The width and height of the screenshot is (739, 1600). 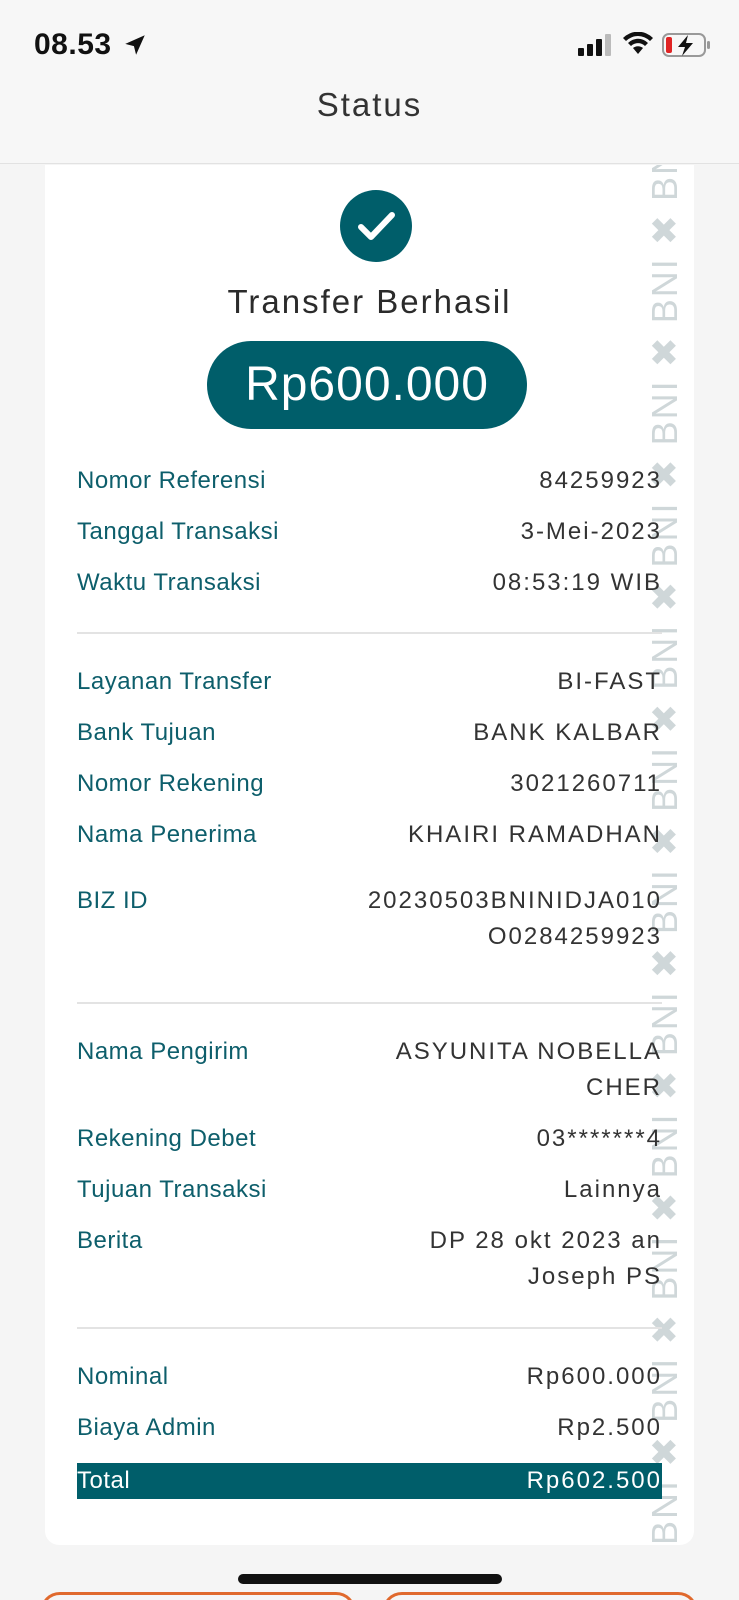 I want to click on detail-value: 03*******4, so click(x=599, y=1138).